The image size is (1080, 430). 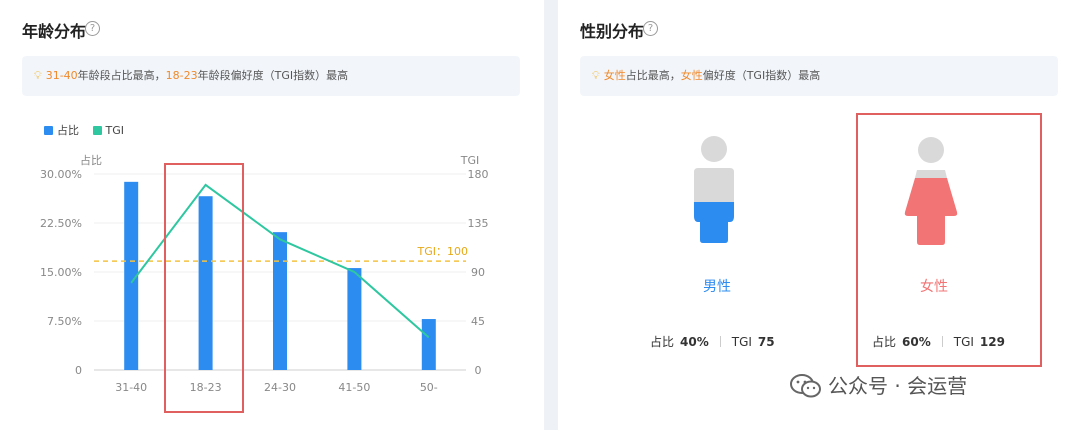 I want to click on lightbulb-icon: 💡︎, so click(x=596, y=75).